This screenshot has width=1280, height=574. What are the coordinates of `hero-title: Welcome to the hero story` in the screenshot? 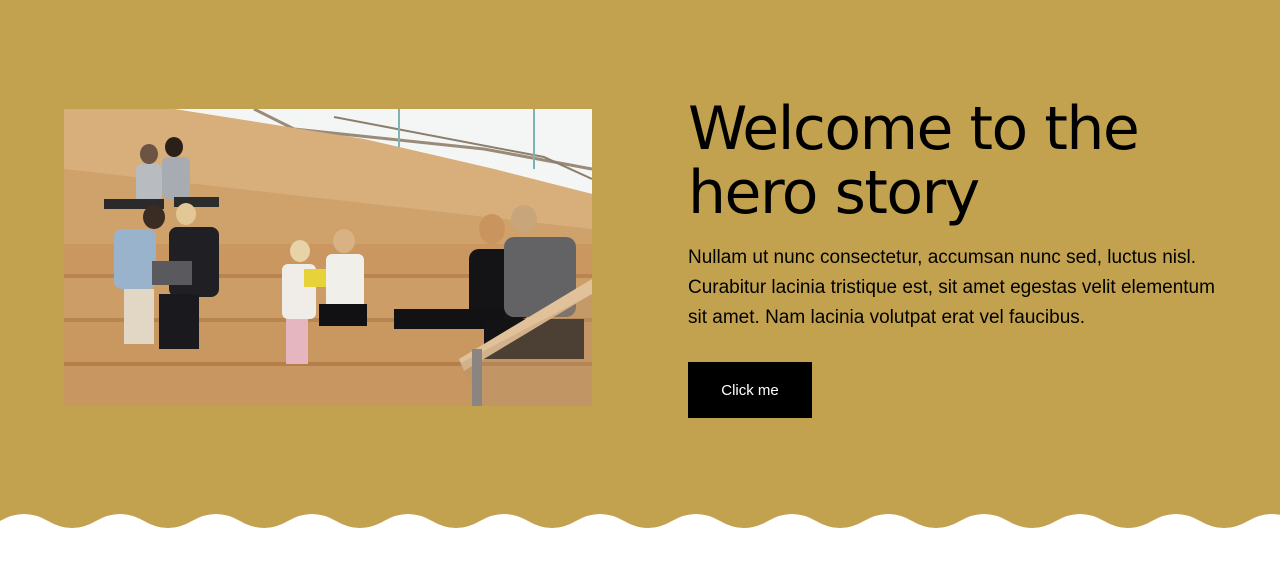 It's located at (914, 161).